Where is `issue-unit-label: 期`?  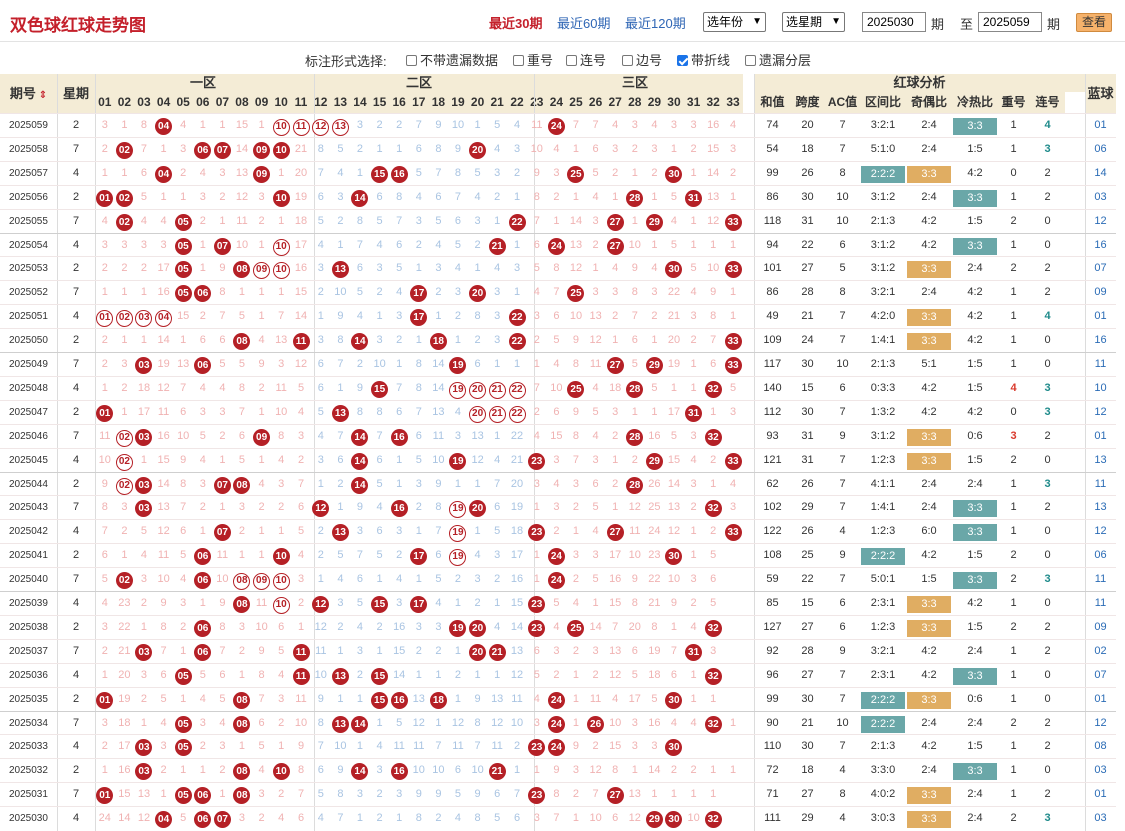
issue-unit-label: 期 is located at coordinates (938, 24).